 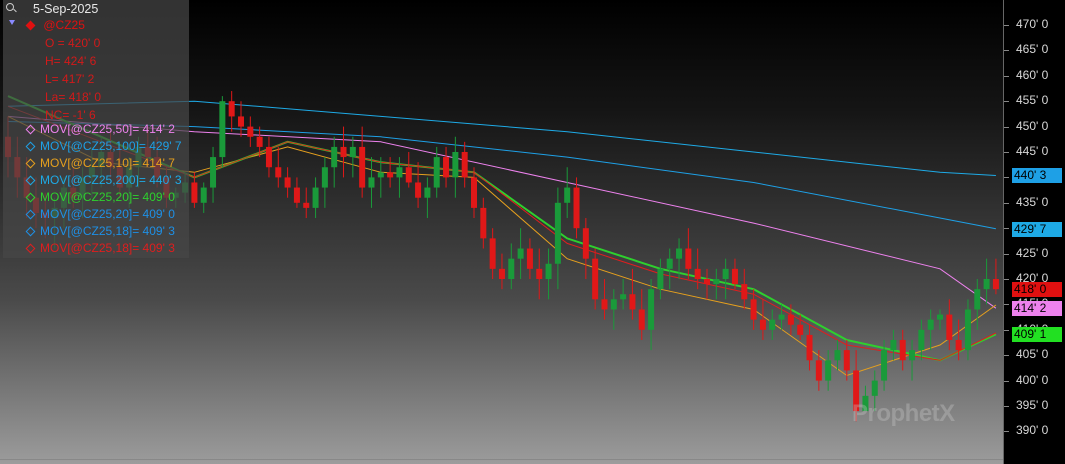 I want to click on axis-tick-label: 425' 0, so click(x=1032, y=252).